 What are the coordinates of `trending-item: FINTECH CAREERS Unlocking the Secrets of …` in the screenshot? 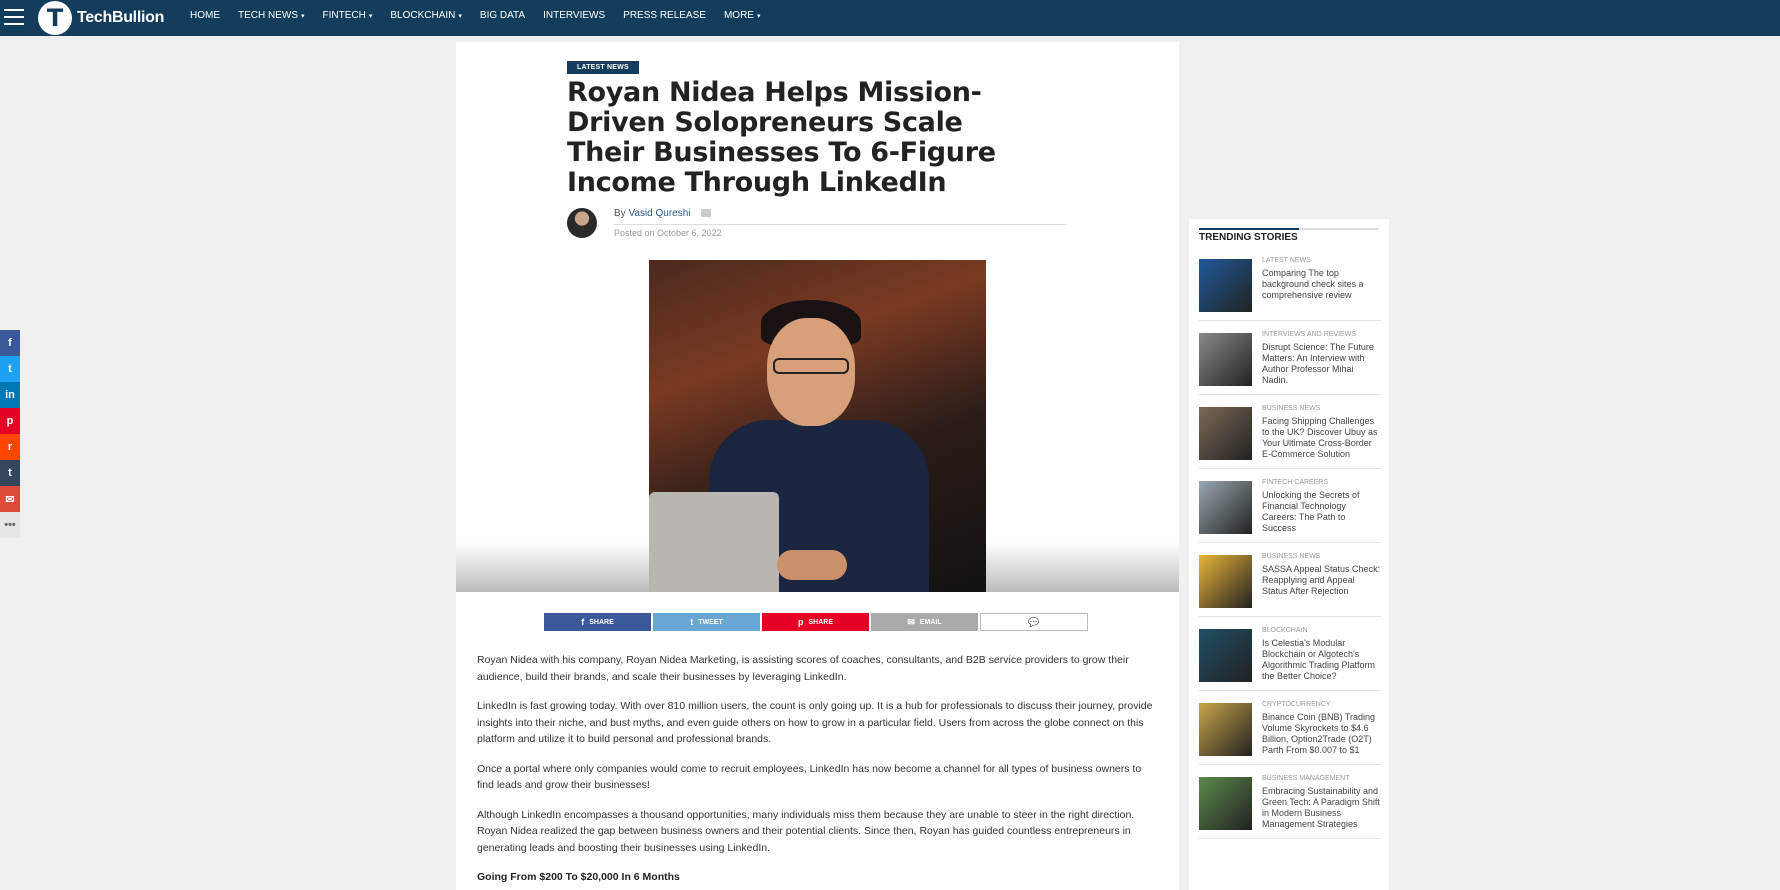 It's located at (1290, 508).